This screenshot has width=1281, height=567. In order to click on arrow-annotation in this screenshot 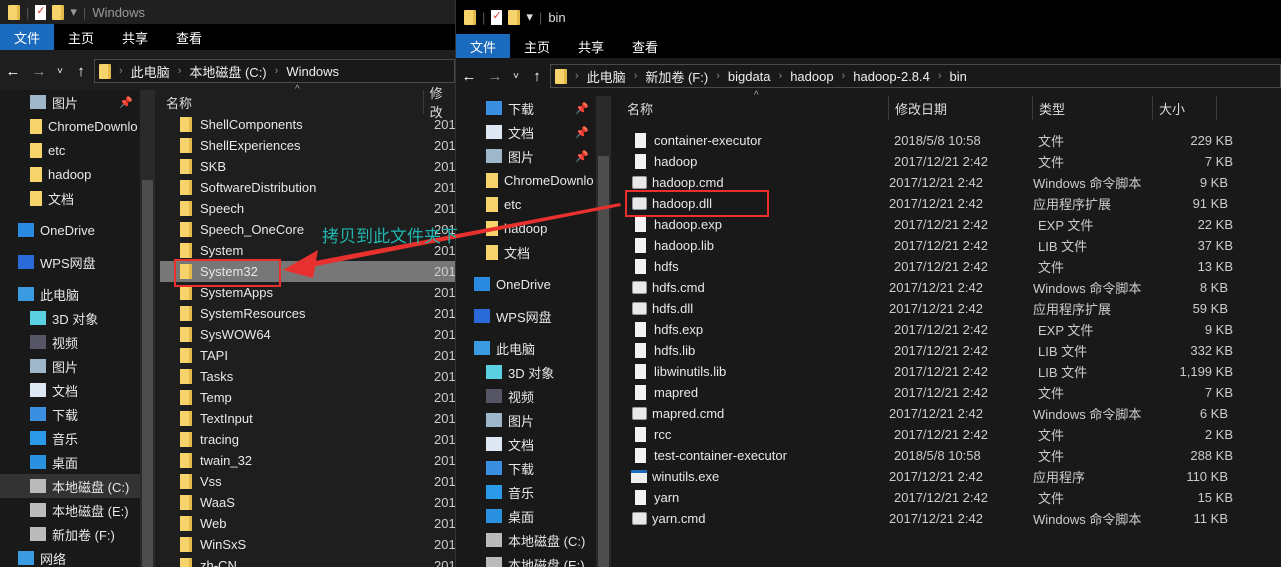, I will do `click(452, 240)`.